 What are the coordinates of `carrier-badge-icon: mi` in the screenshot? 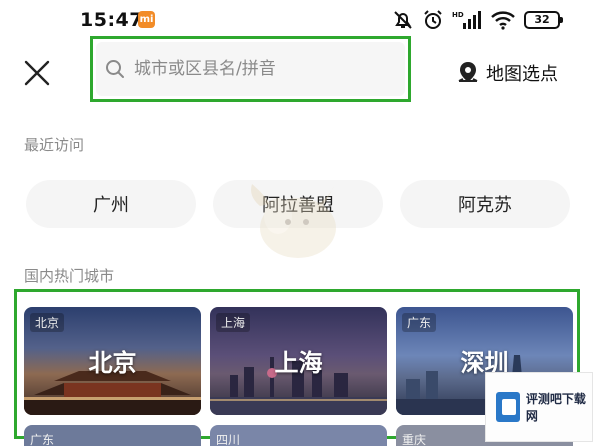 It's located at (146, 19).